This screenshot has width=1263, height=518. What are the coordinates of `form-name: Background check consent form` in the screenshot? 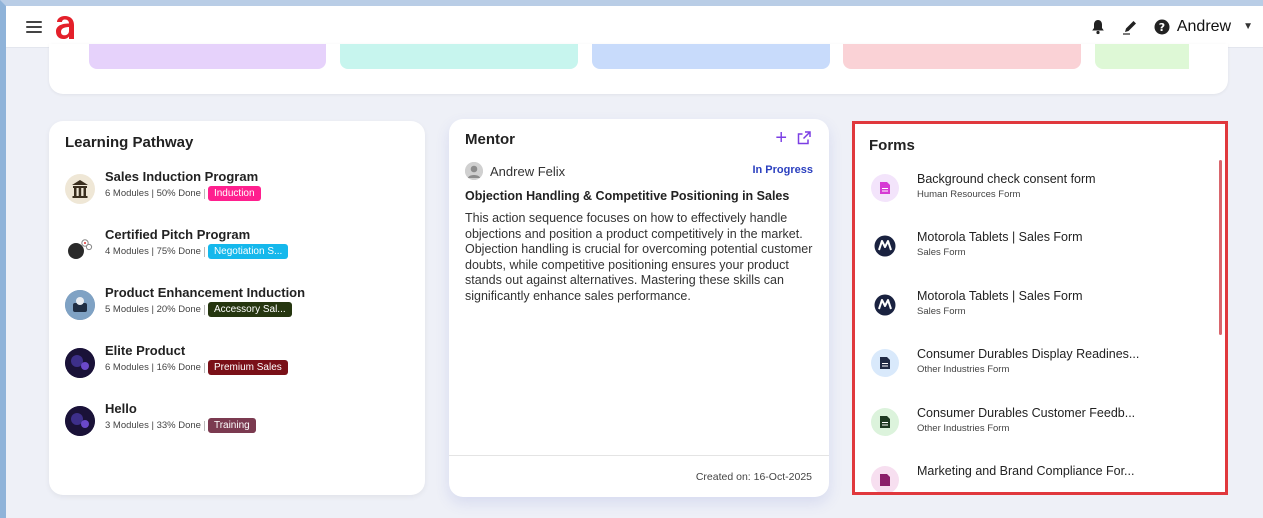 It's located at (1006, 179).